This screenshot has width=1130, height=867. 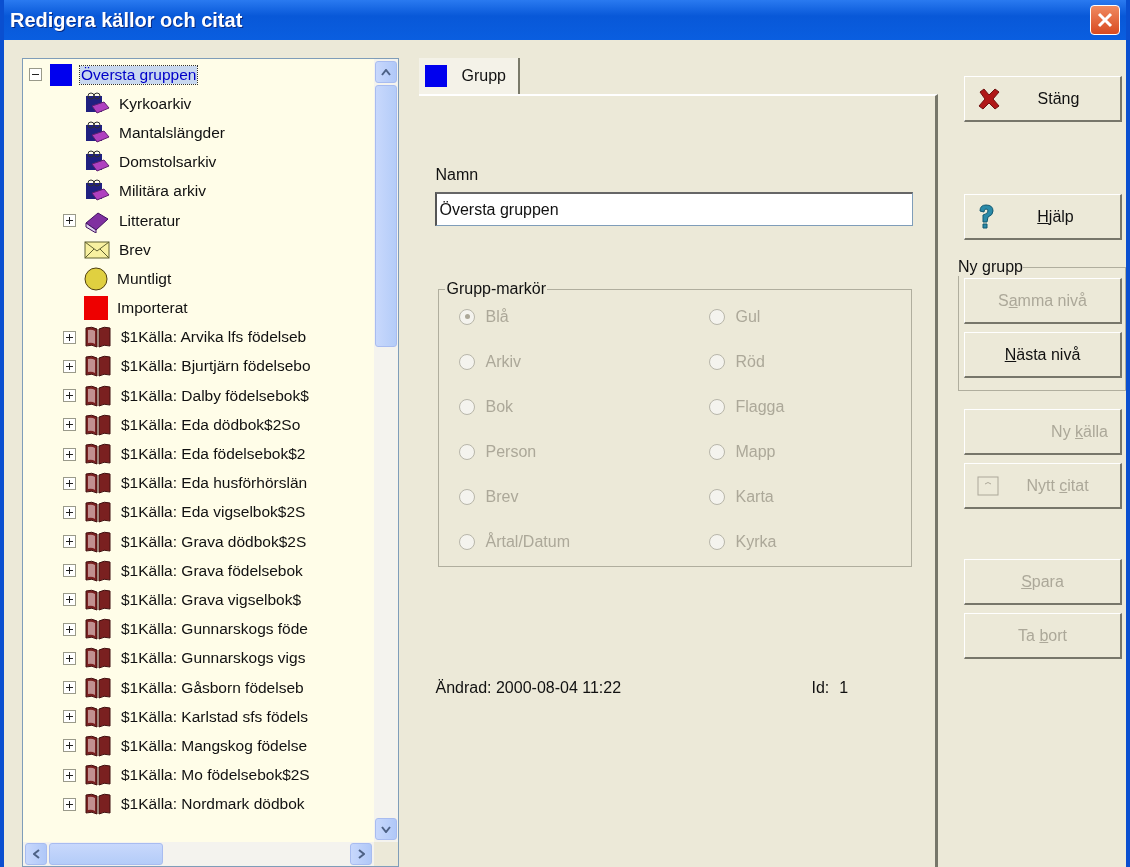 I want to click on tree-item: $1Källa: Grava vigselbok$, so click(x=211, y=599).